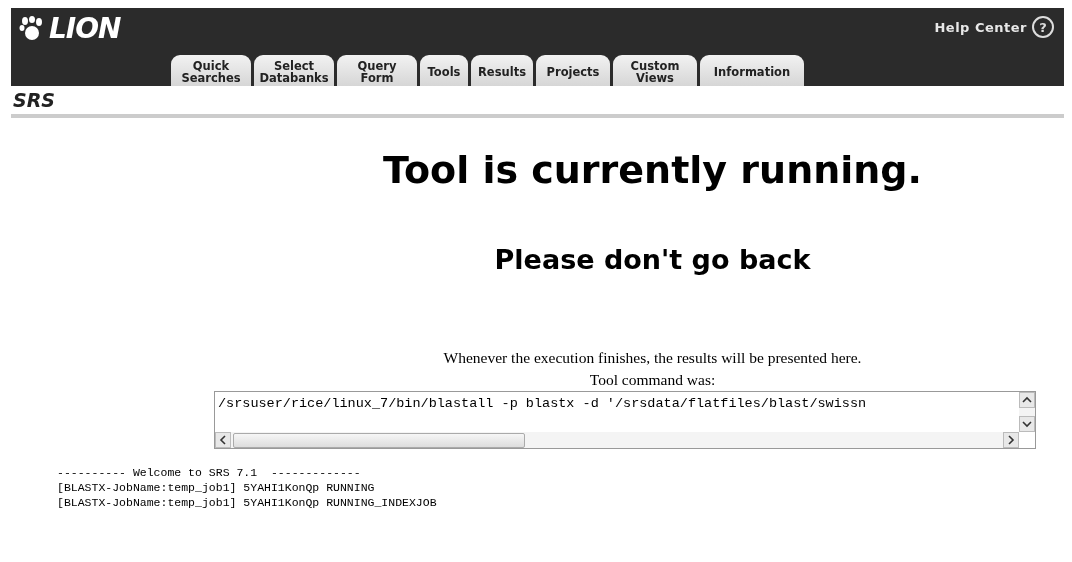 The height and width of the screenshot is (562, 1072). What do you see at coordinates (652, 380) in the screenshot?
I see `command-label: Tool command was:` at bounding box center [652, 380].